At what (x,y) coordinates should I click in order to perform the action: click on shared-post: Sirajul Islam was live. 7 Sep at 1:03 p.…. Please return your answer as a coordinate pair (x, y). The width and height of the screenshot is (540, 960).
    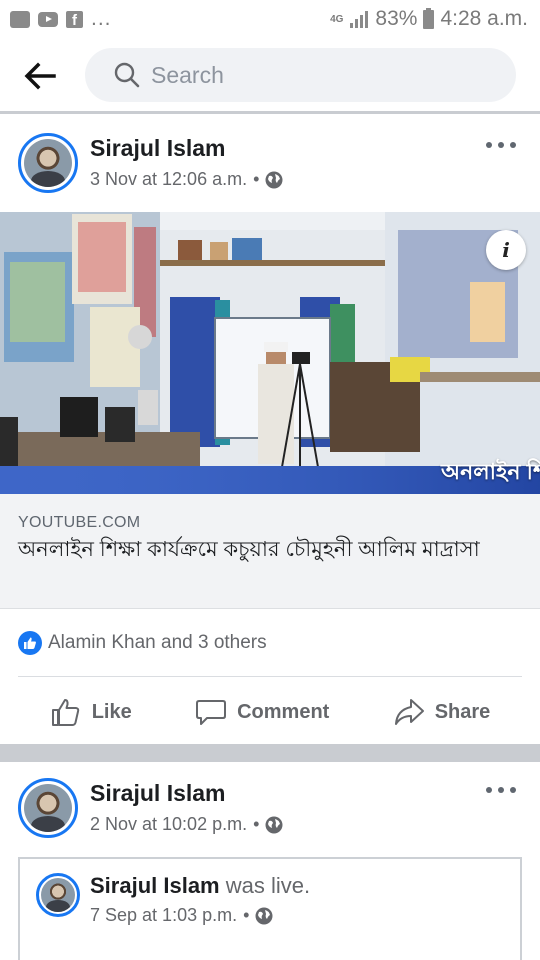
    Looking at the image, I should click on (270, 908).